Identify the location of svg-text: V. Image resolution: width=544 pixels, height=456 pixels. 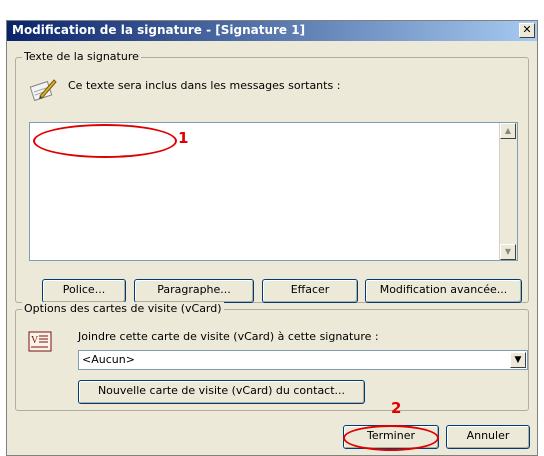
(35, 340).